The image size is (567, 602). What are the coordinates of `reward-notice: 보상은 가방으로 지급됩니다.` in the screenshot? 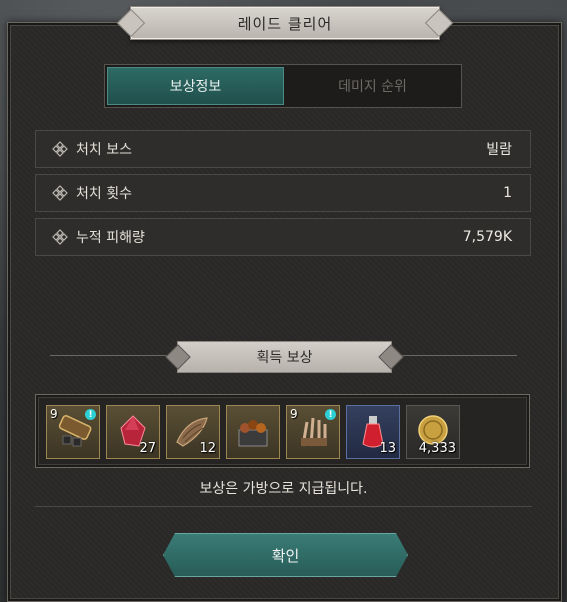 It's located at (283, 489).